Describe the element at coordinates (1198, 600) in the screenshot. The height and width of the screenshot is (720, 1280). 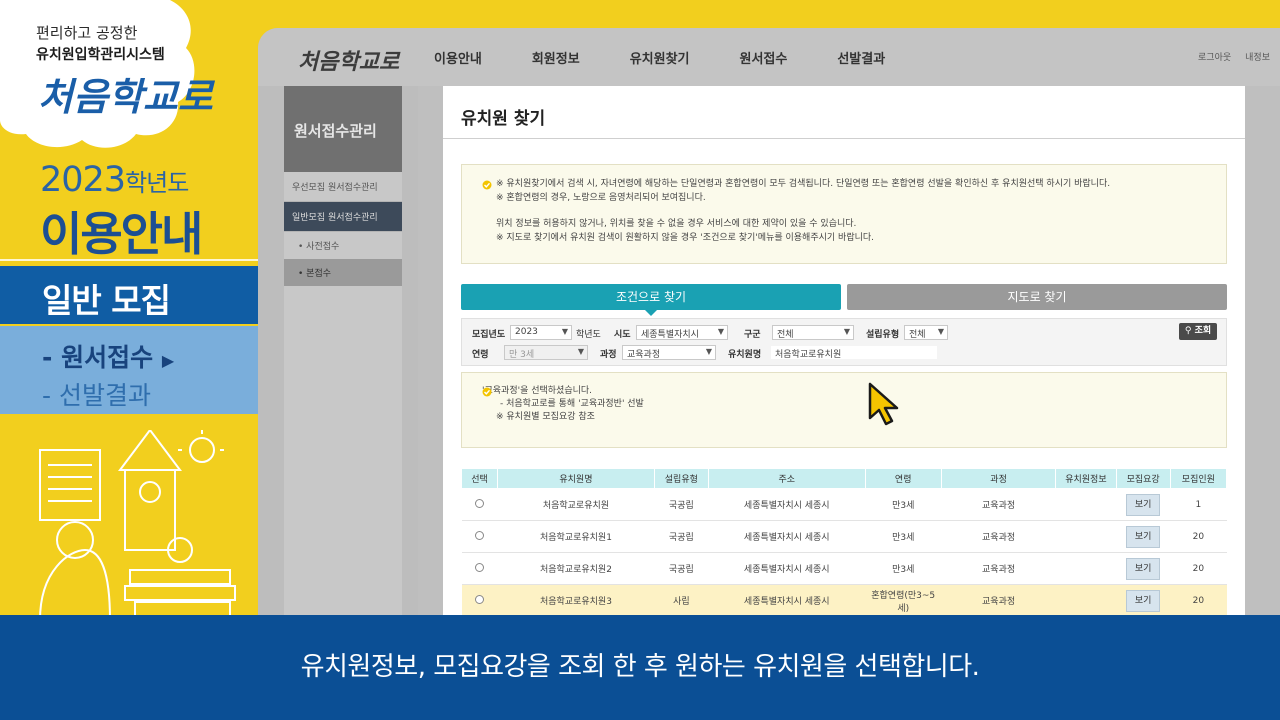
I see `count-cell: 20` at that location.